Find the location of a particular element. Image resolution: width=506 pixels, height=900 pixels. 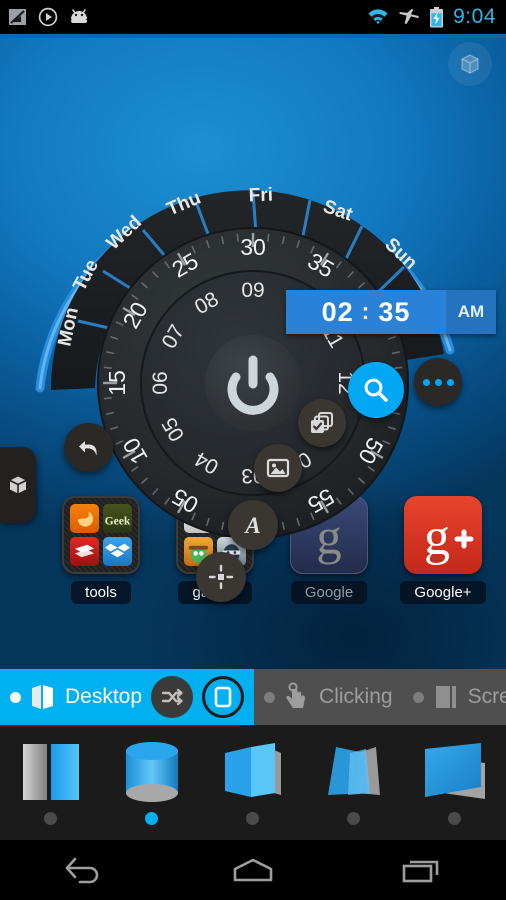

app-drawer-tab is located at coordinates (18, 485).